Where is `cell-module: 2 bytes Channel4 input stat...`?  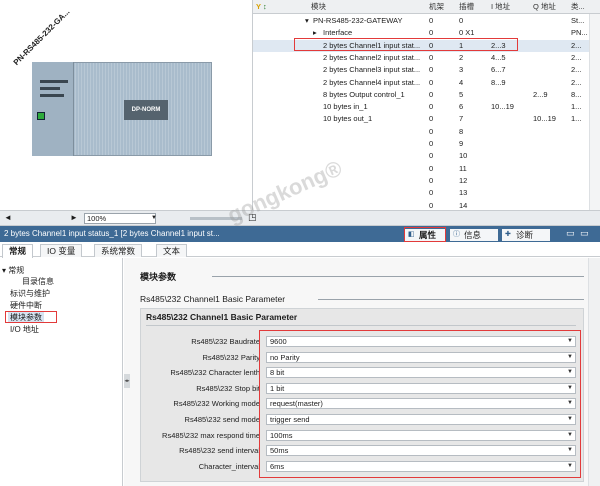 cell-module: 2 bytes Channel4 input stat... is located at coordinates (372, 82).